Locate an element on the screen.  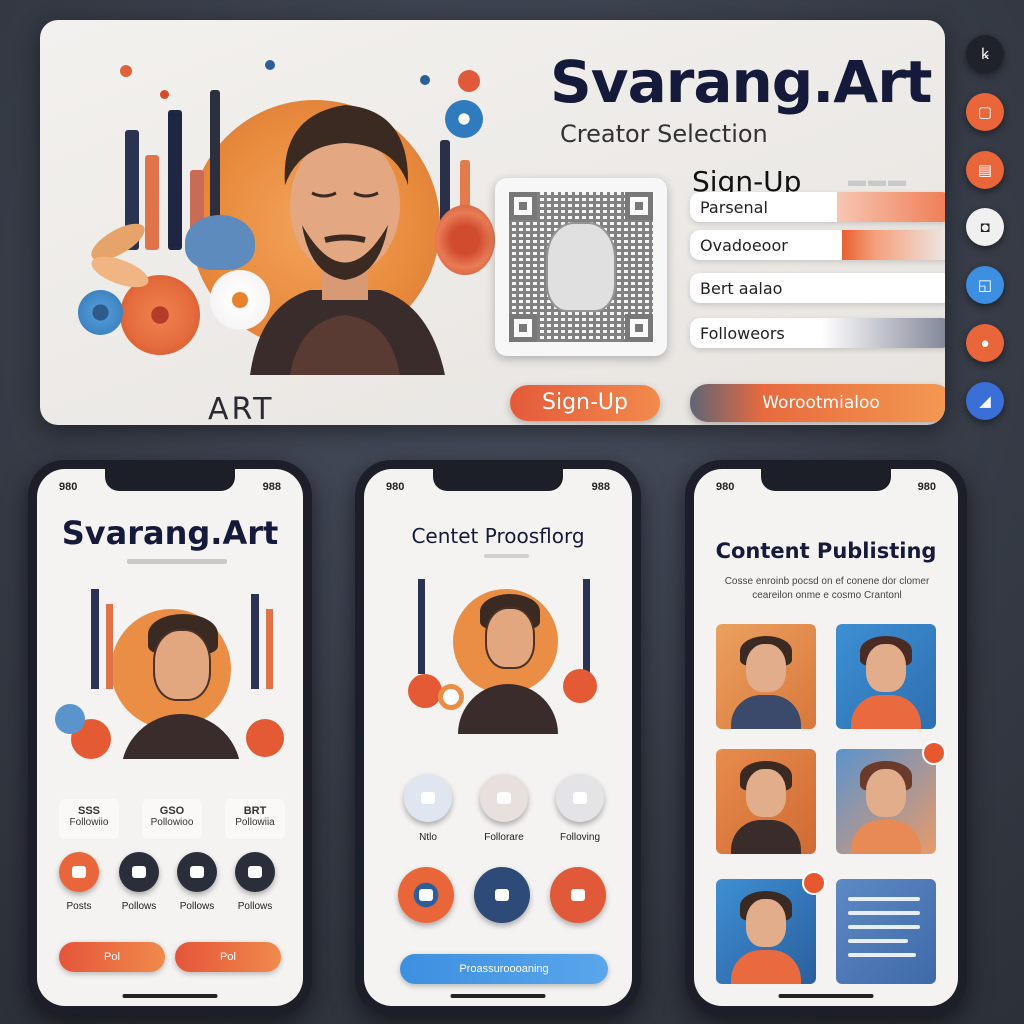
play-icon is located at coordinates (504, 798).